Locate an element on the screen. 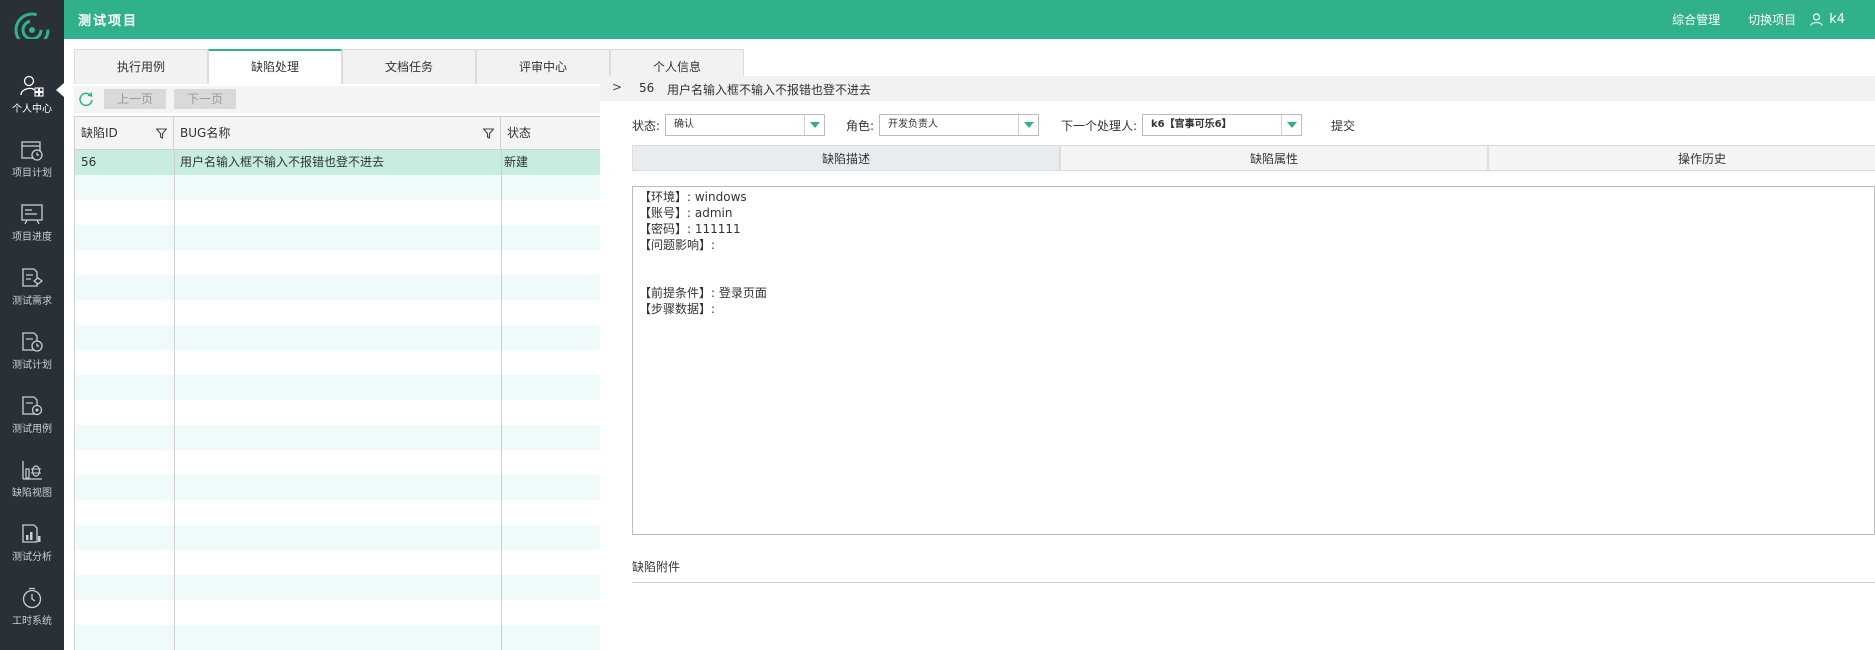  requirement-doc-icon is located at coordinates (32, 277).